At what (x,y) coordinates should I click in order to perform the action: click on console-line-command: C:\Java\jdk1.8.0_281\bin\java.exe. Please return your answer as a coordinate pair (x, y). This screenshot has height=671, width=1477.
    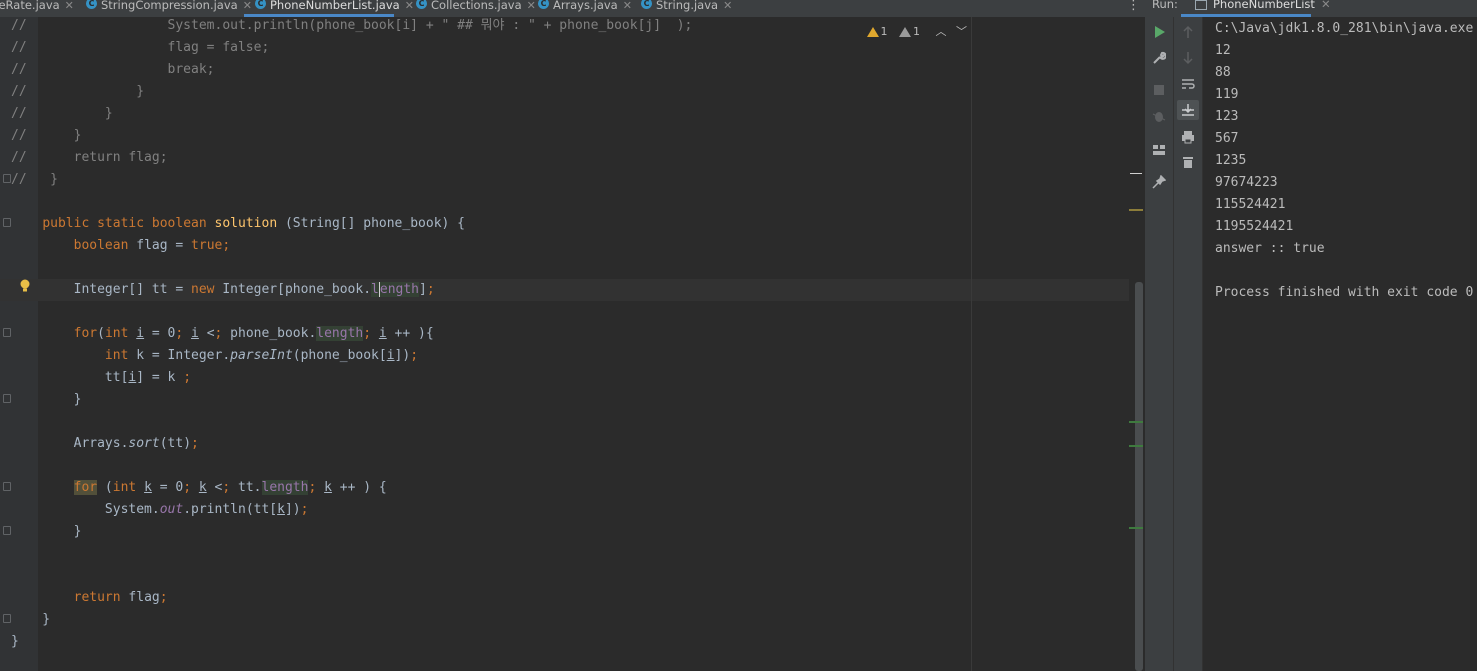
    Looking at the image, I should click on (1344, 28).